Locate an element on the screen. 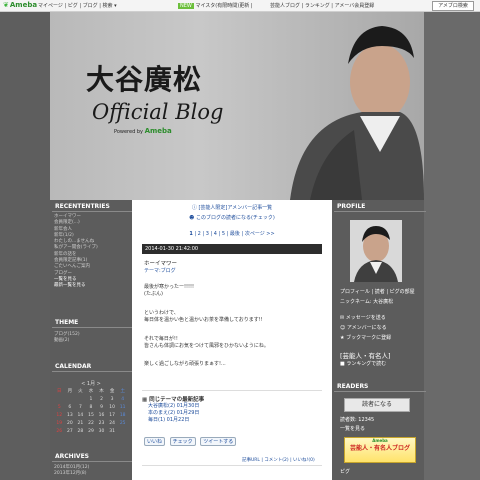 The image size is (480, 480). powered-by: Powered by Ameba is located at coordinates (143, 131).